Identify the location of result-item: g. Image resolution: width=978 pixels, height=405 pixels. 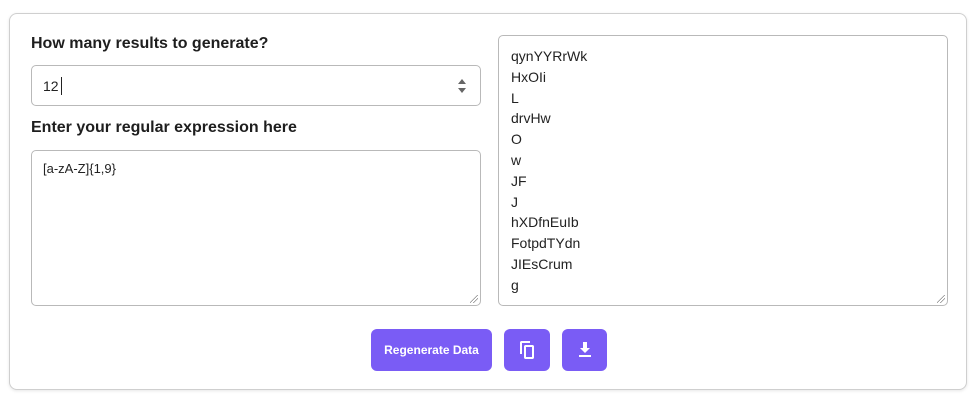
(515, 284).